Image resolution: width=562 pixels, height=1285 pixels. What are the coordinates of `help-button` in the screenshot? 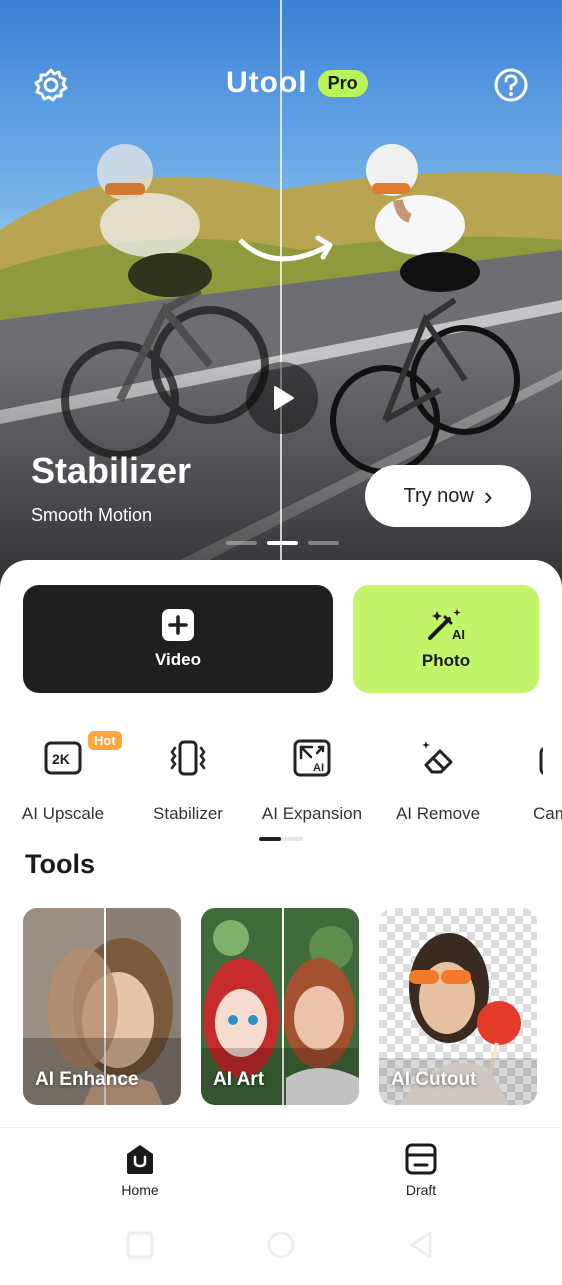 It's located at (511, 85).